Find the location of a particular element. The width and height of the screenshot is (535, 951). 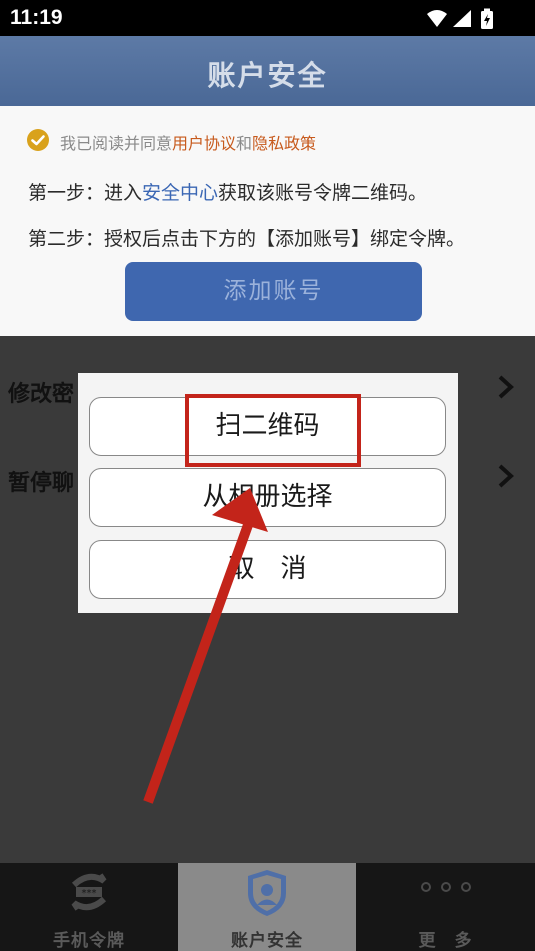

menu-item-label: 修改密 is located at coordinates (41, 394).